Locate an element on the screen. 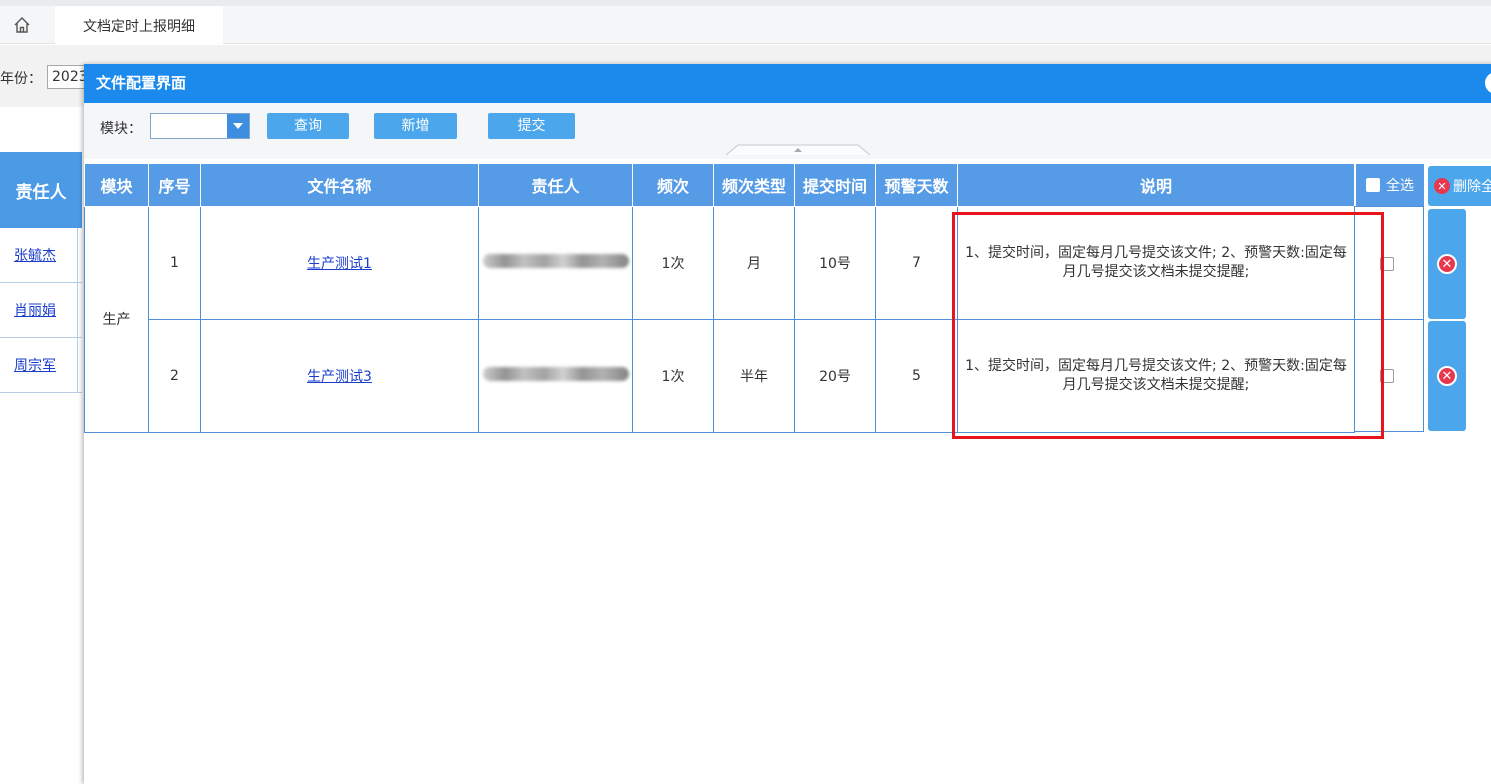  delete-all-label: 删除全 is located at coordinates (1472, 187).